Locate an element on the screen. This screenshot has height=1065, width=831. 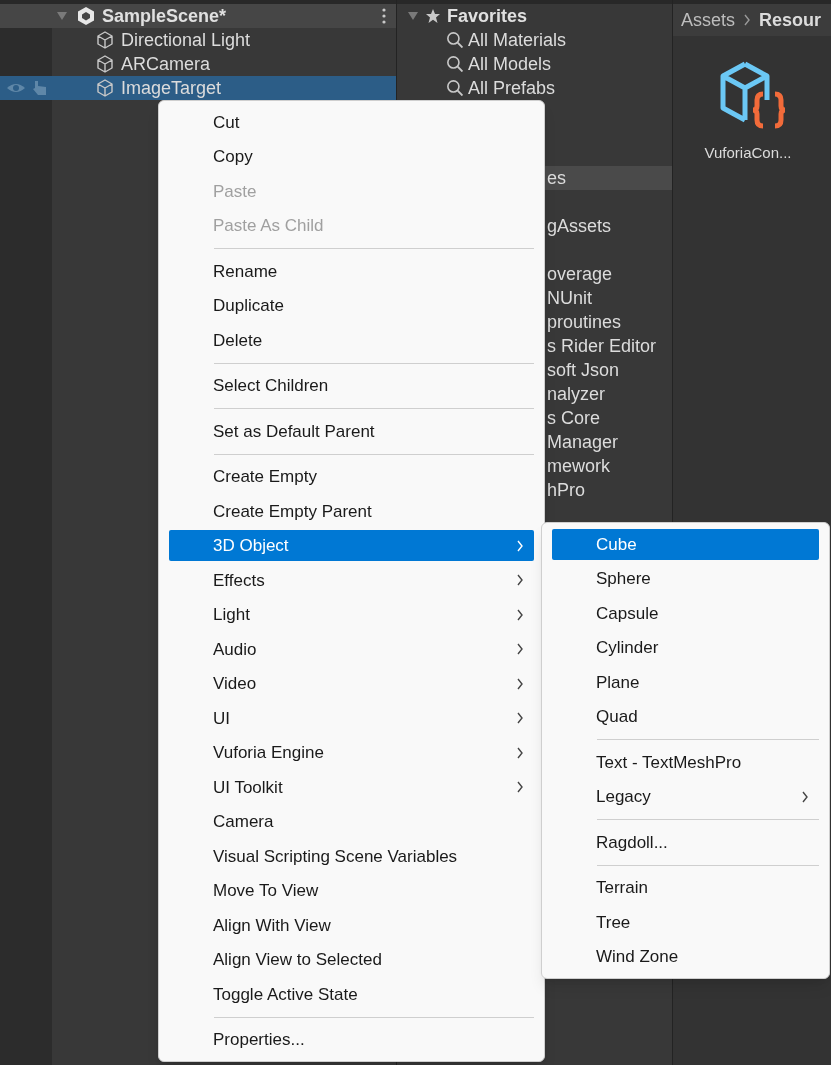
menu-item: Terrain is located at coordinates (685, 888).